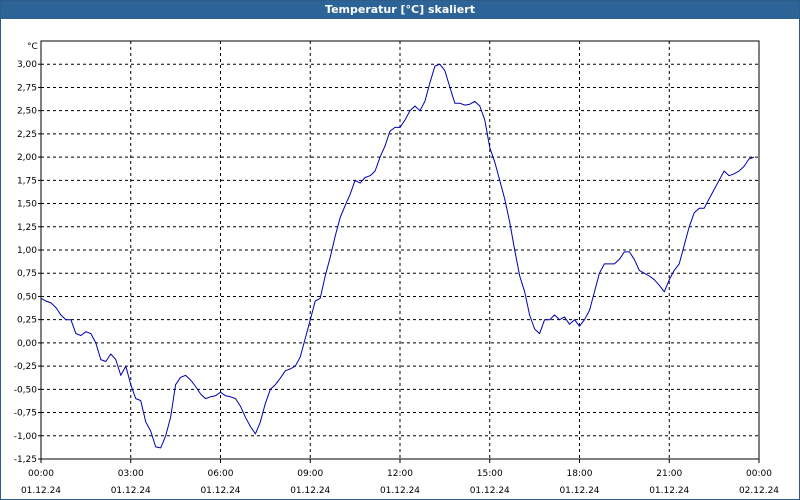 Image resolution: width=800 pixels, height=500 pixels. What do you see at coordinates (221, 474) in the screenshot?
I see `x-tick-time-label: 06:00` at bounding box center [221, 474].